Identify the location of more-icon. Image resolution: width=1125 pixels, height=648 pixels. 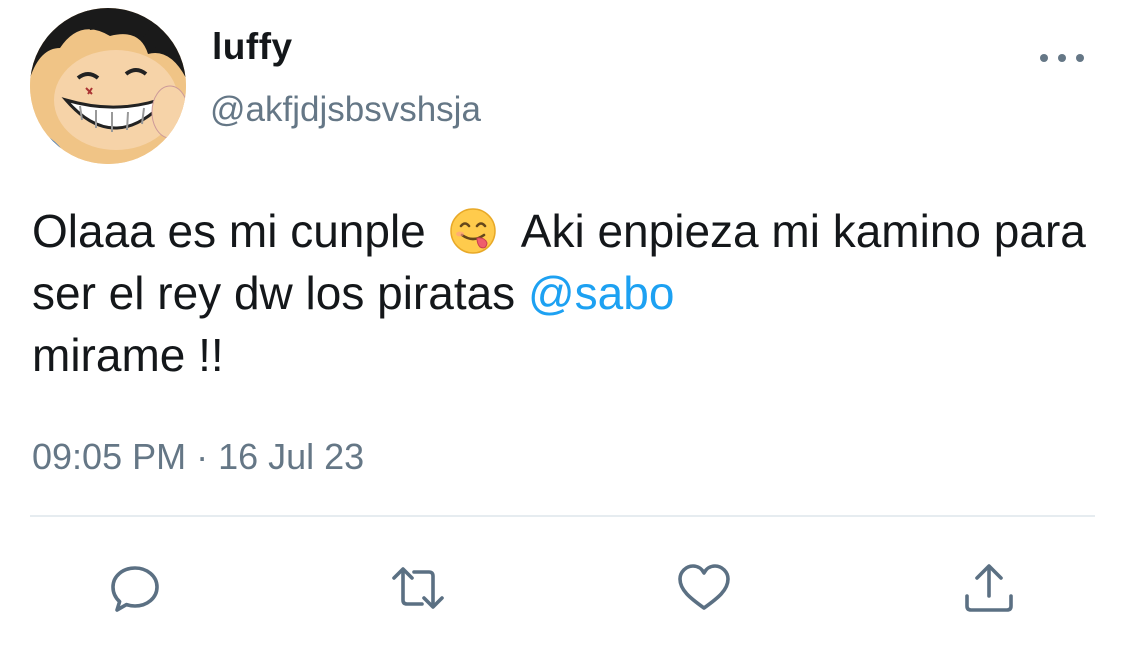
(1044, 58).